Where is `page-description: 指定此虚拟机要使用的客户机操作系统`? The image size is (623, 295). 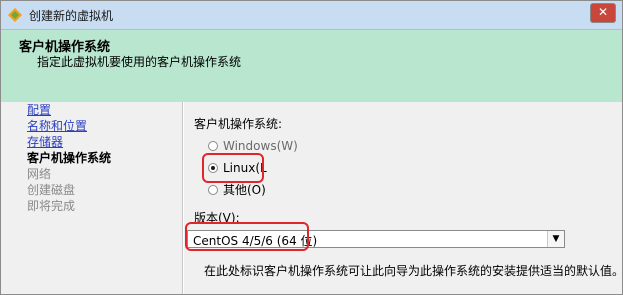
page-description: 指定此虚拟机要使用的客户机操作系统 is located at coordinates (139, 62).